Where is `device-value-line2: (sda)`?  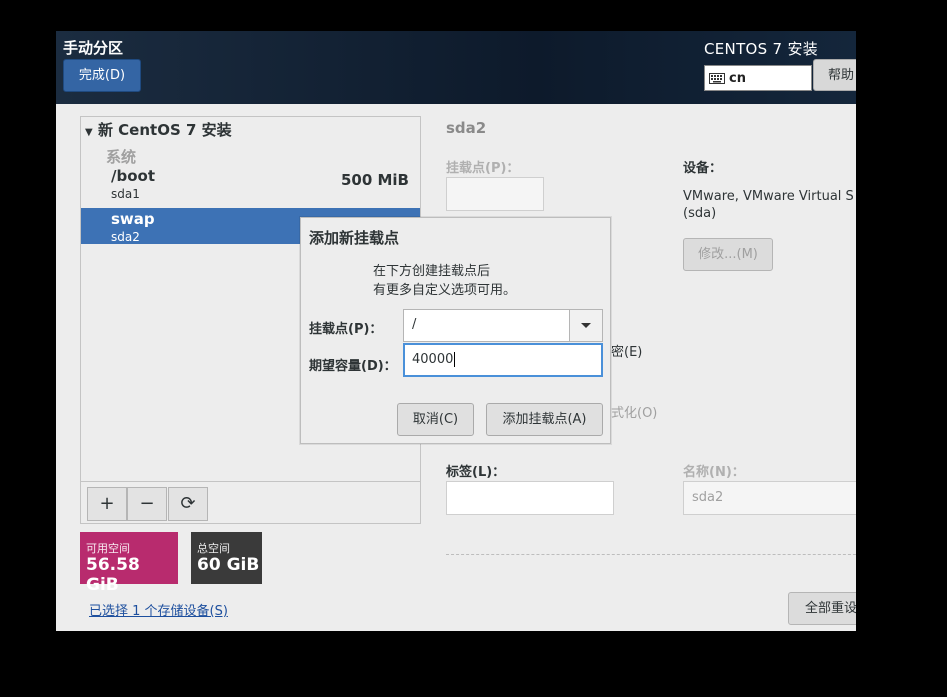 device-value-line2: (sda) is located at coordinates (700, 213).